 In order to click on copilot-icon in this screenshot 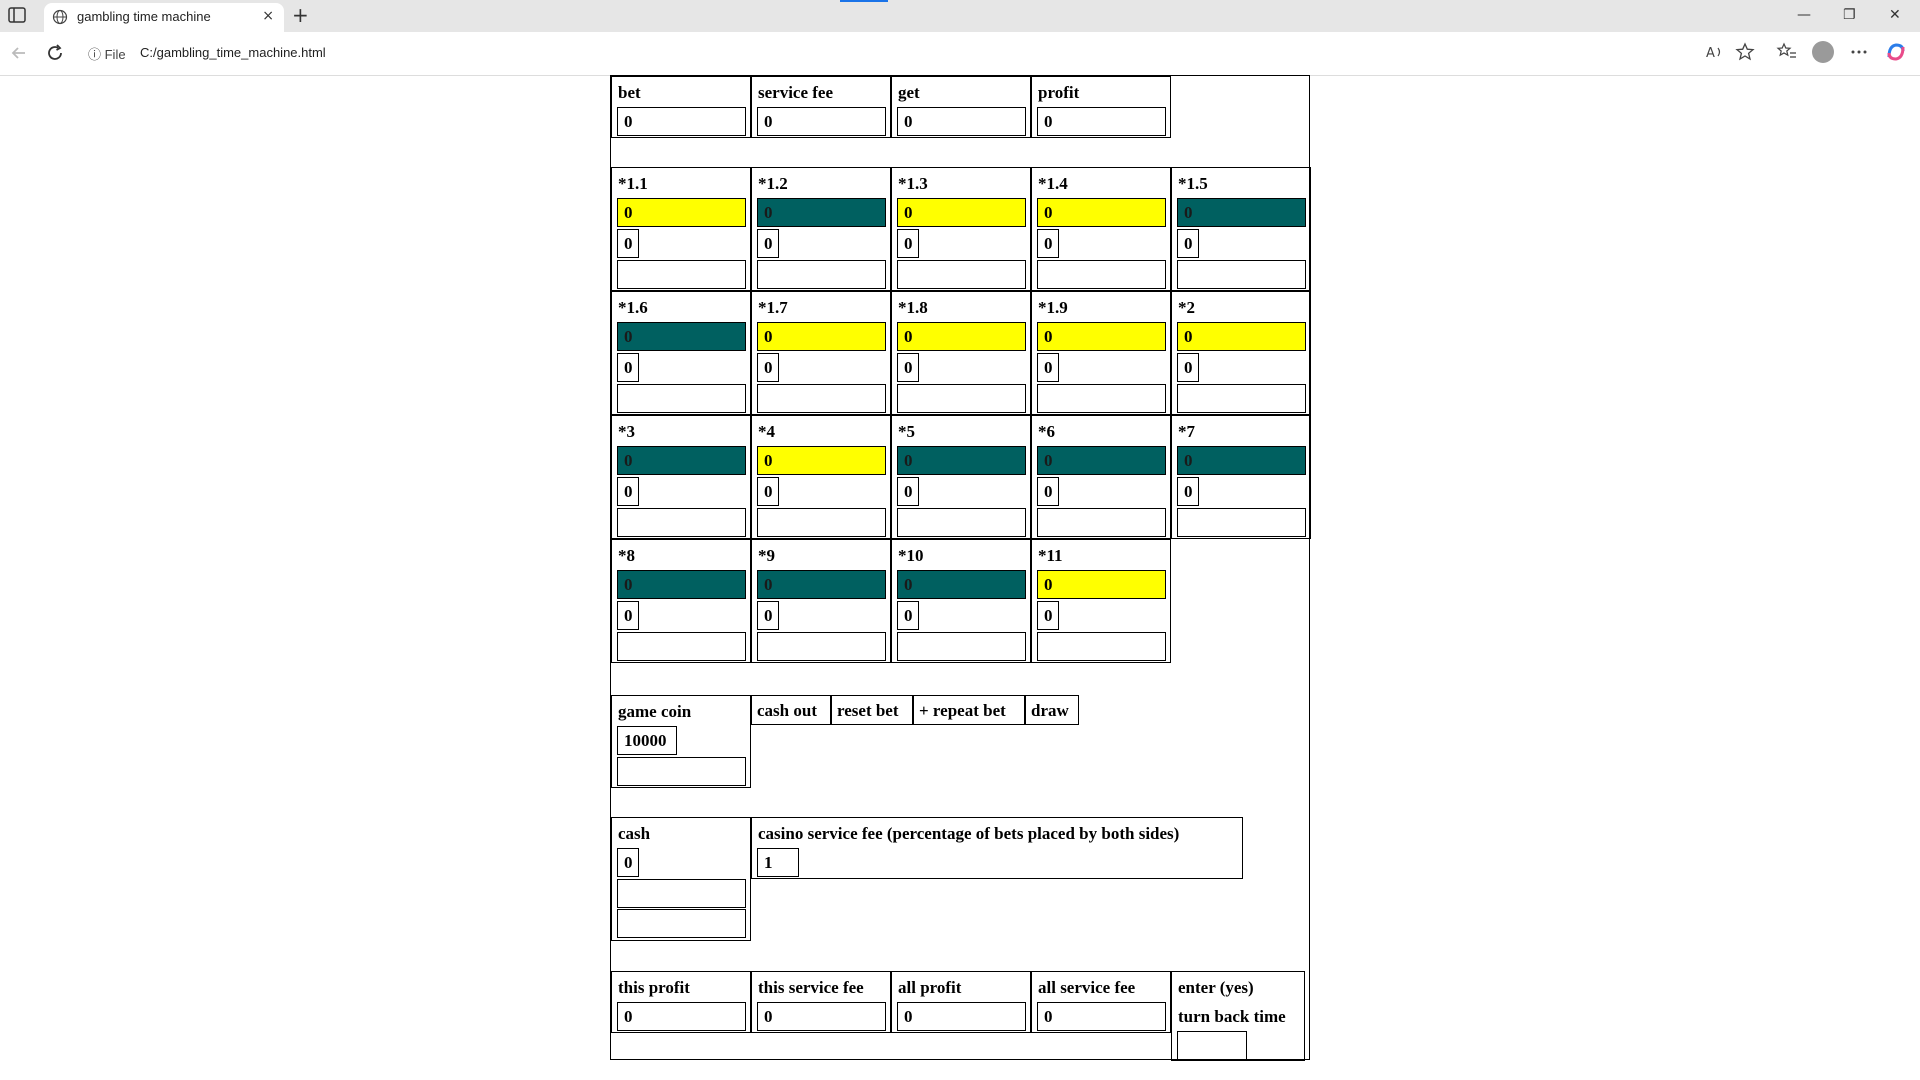, I will do `click(1896, 52)`.